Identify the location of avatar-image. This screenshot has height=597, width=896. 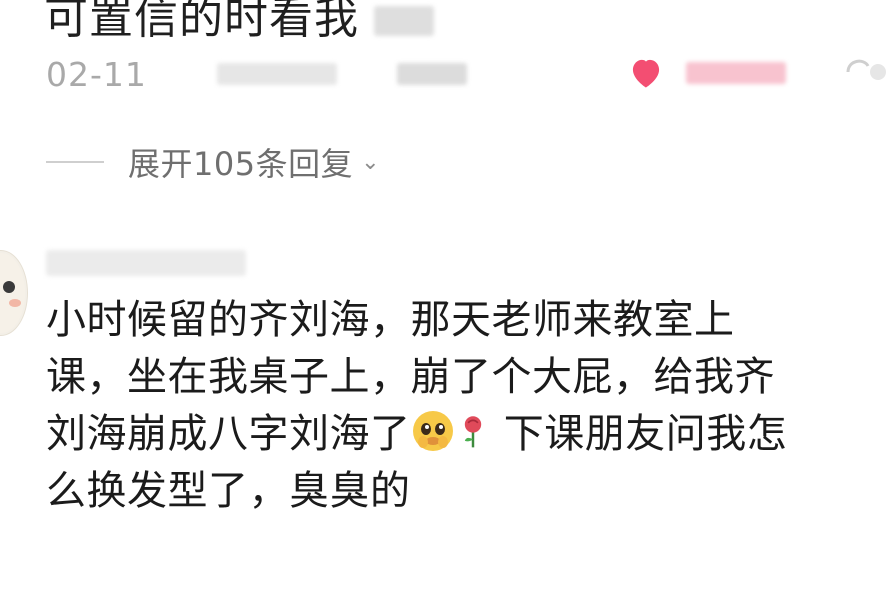
(12, 293).